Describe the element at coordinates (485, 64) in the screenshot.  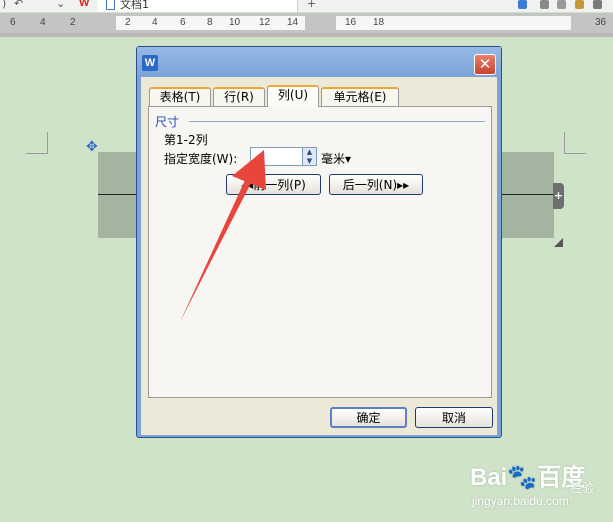
I see `close-icon: ✕` at that location.